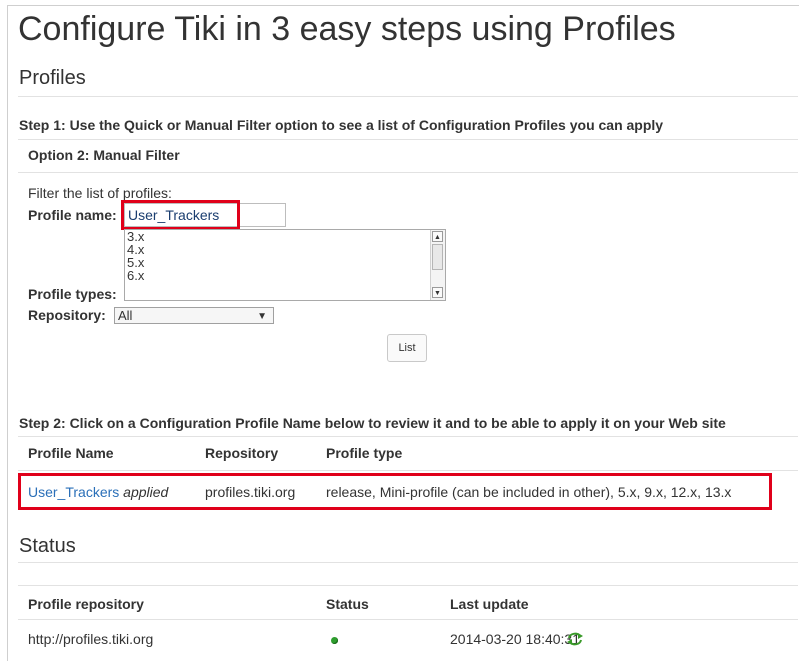  Describe the element at coordinates (364, 453) in the screenshot. I see `col-profile-type: Profile type` at that location.